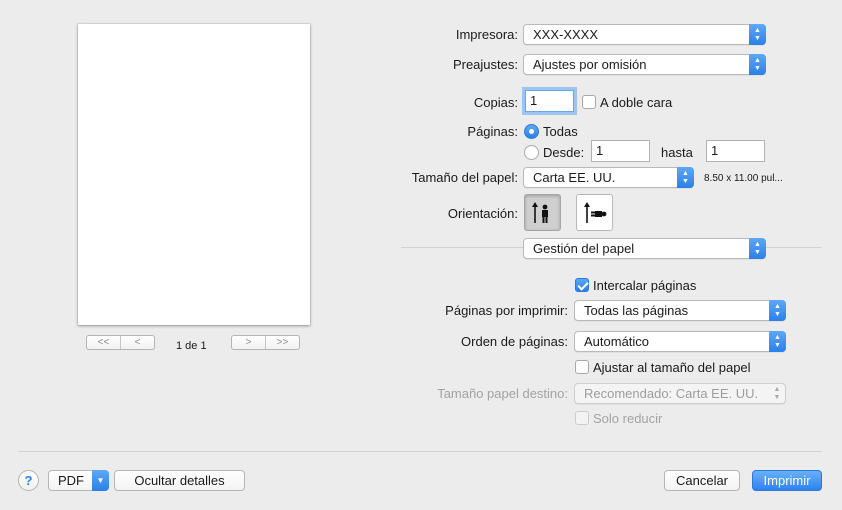 The height and width of the screenshot is (510, 842). What do you see at coordinates (644, 34) in the screenshot?
I see `printer-popup: XXX-XXXX ▲ ▼` at bounding box center [644, 34].